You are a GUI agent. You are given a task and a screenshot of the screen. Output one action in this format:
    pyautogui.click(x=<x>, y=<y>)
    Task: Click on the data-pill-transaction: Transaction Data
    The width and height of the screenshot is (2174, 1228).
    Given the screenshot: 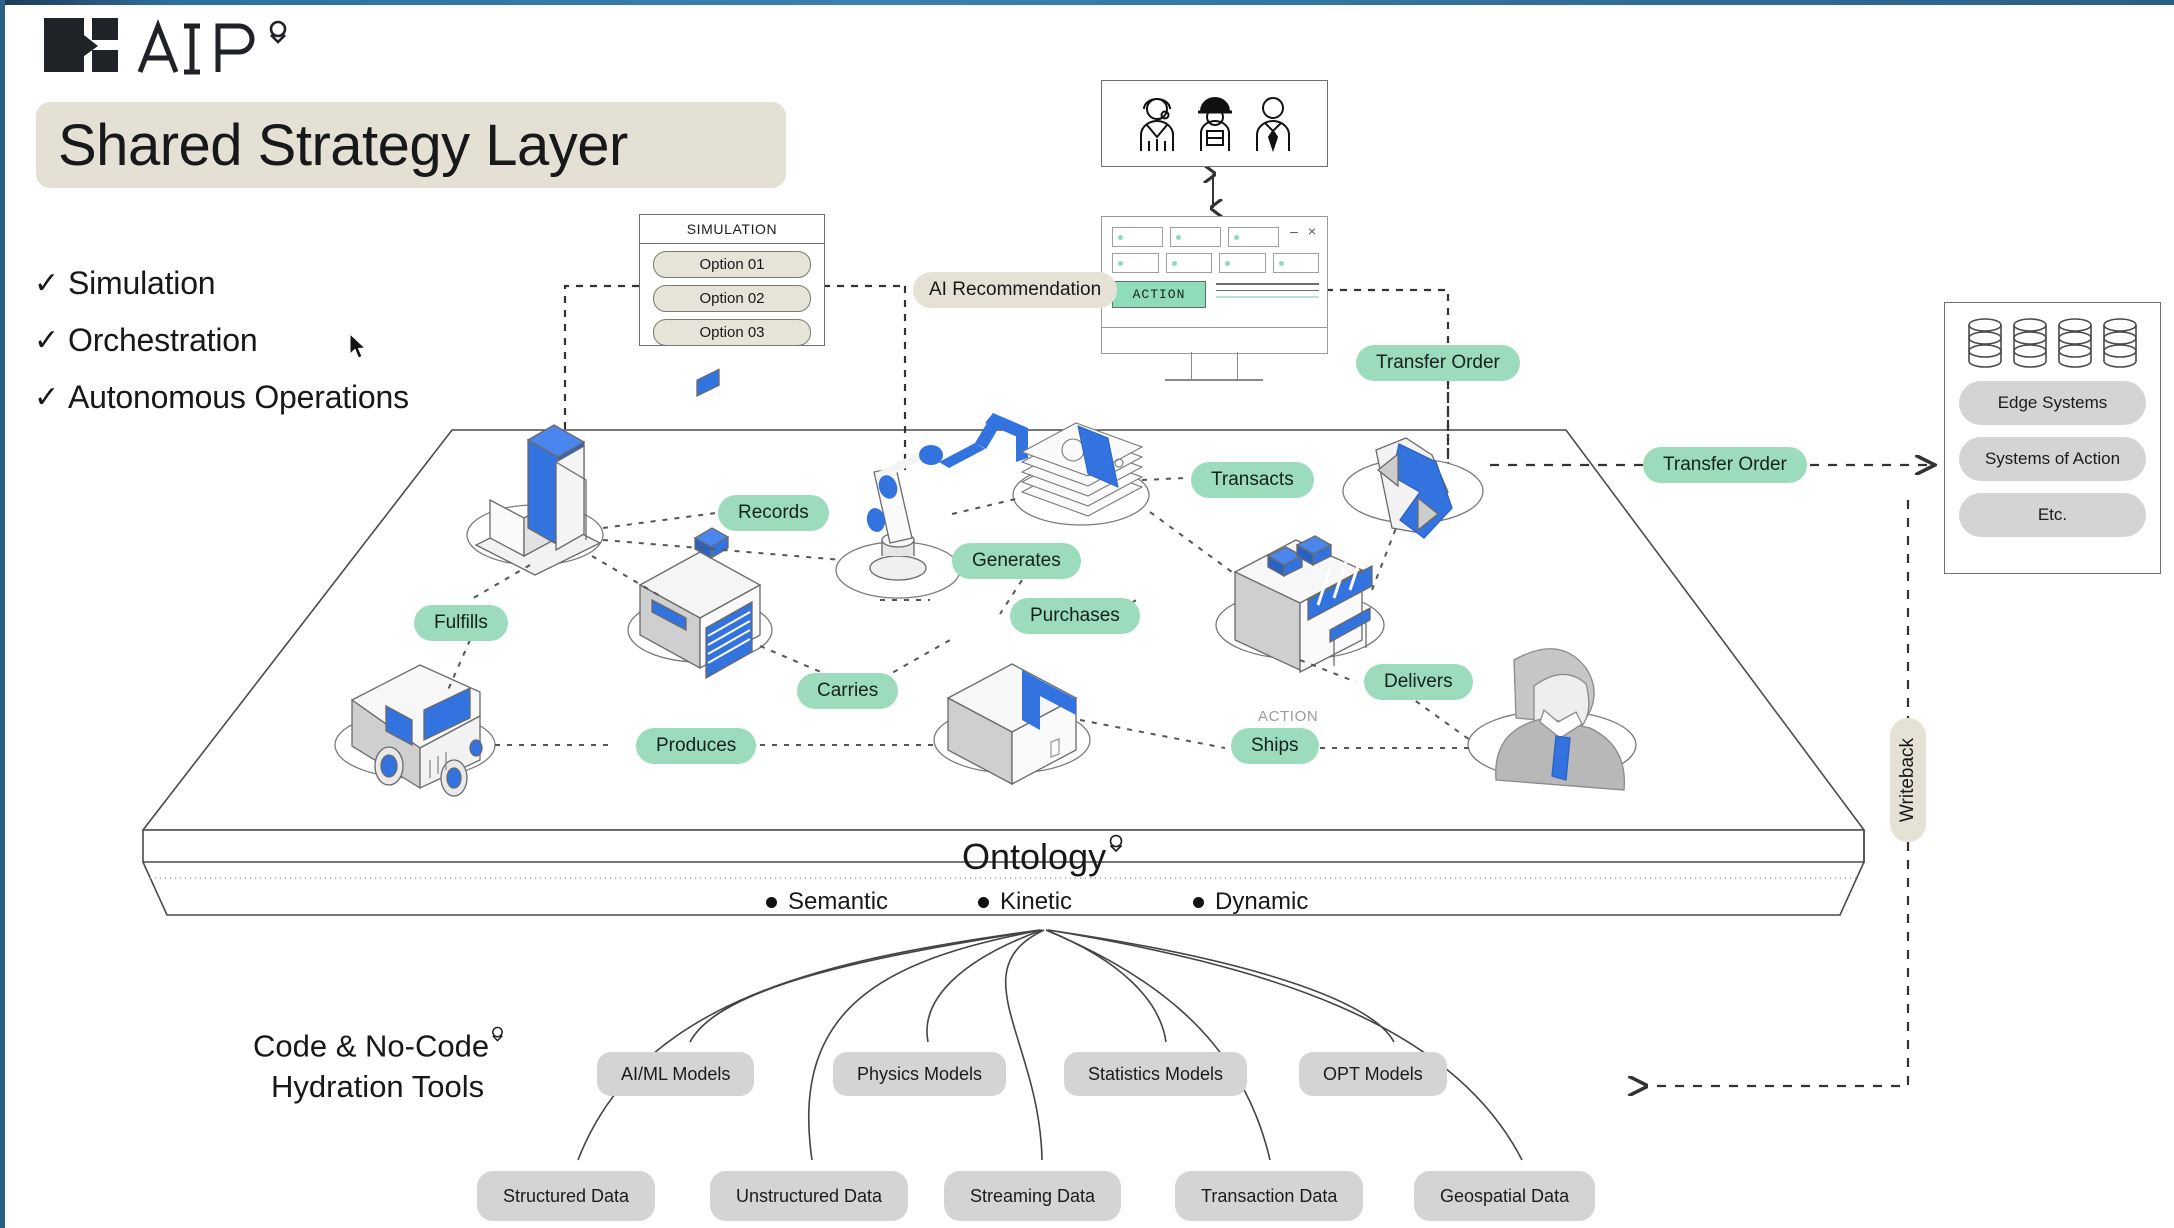 What is the action you would take?
    pyautogui.click(x=1269, y=1196)
    